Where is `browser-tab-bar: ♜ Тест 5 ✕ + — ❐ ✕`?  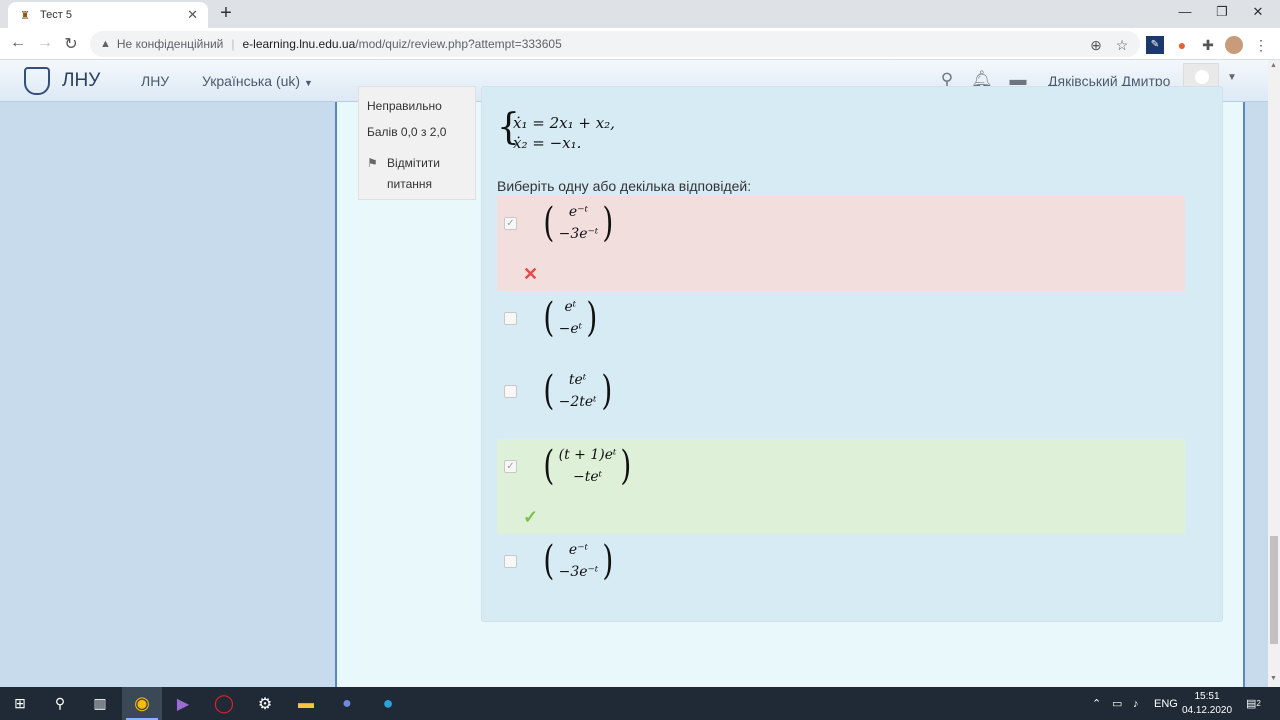
browser-tab-bar: ♜ Тест 5 ✕ + — ❐ ✕ is located at coordinates (640, 14).